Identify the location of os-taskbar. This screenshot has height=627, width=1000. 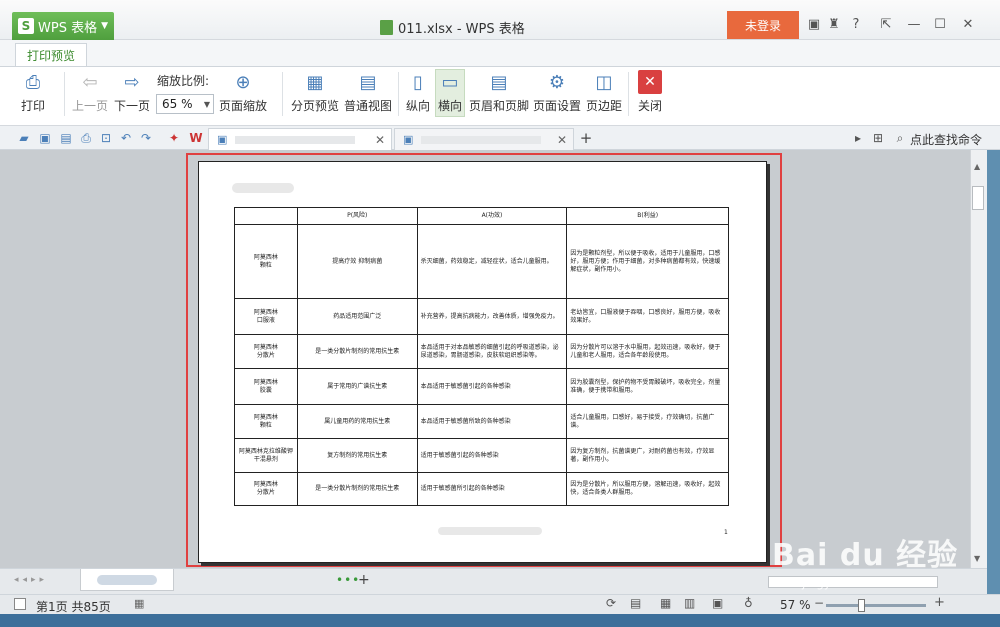
(500, 620).